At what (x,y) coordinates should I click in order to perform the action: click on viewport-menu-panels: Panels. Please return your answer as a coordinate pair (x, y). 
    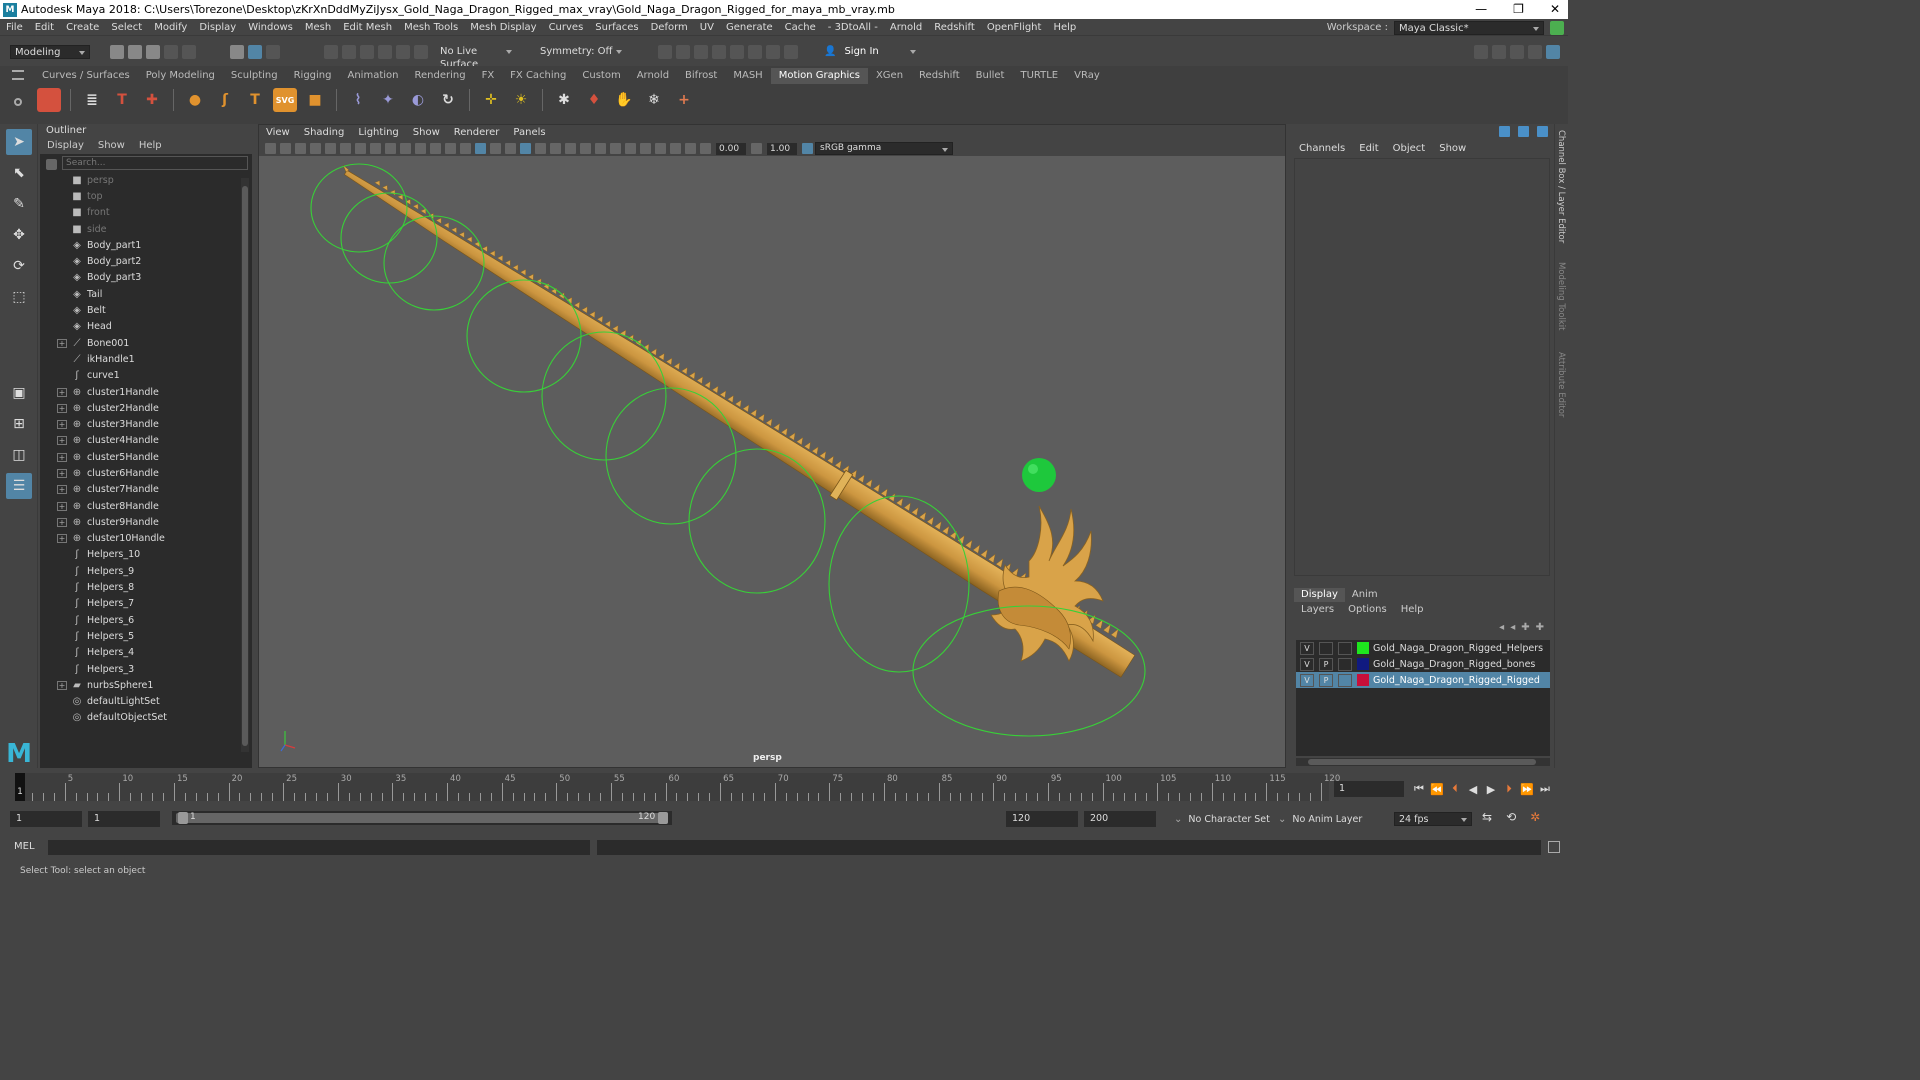
    Looking at the image, I should click on (529, 133).